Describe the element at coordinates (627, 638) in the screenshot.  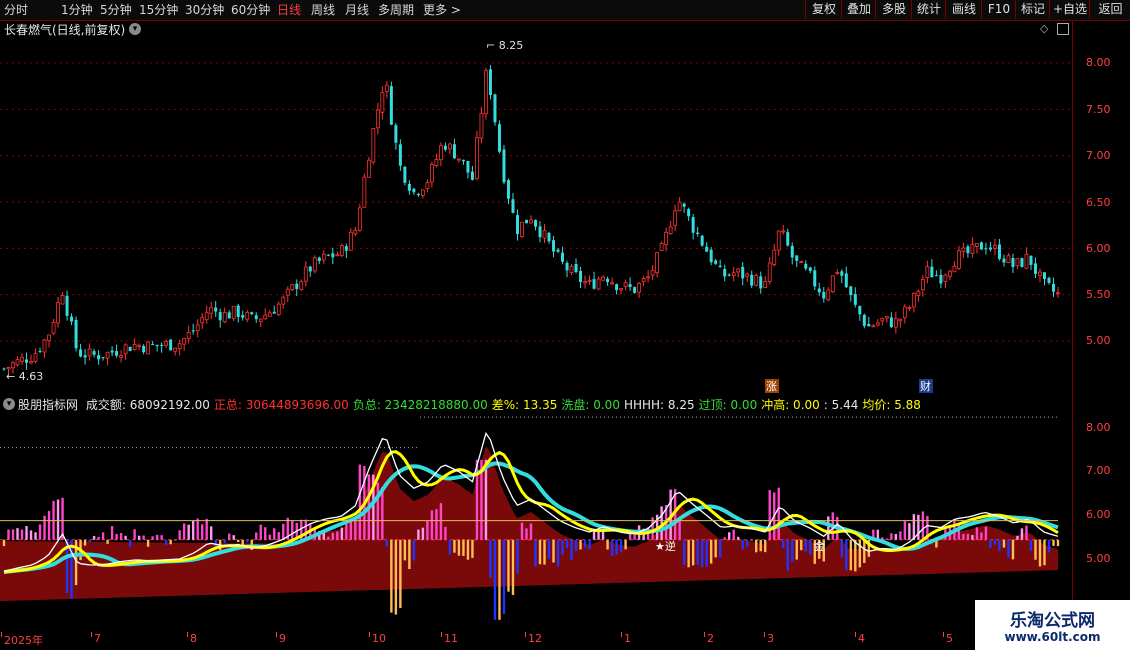
I see `time-label: 1` at that location.